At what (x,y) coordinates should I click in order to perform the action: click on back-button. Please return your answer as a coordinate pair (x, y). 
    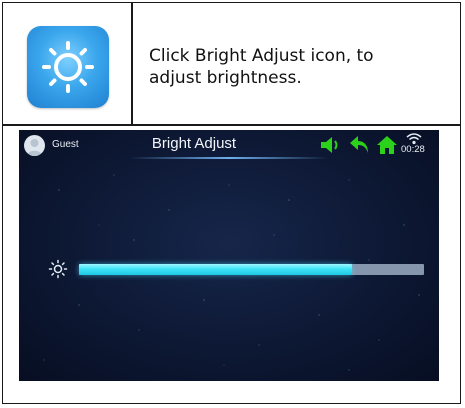
    Looking at the image, I should click on (360, 147).